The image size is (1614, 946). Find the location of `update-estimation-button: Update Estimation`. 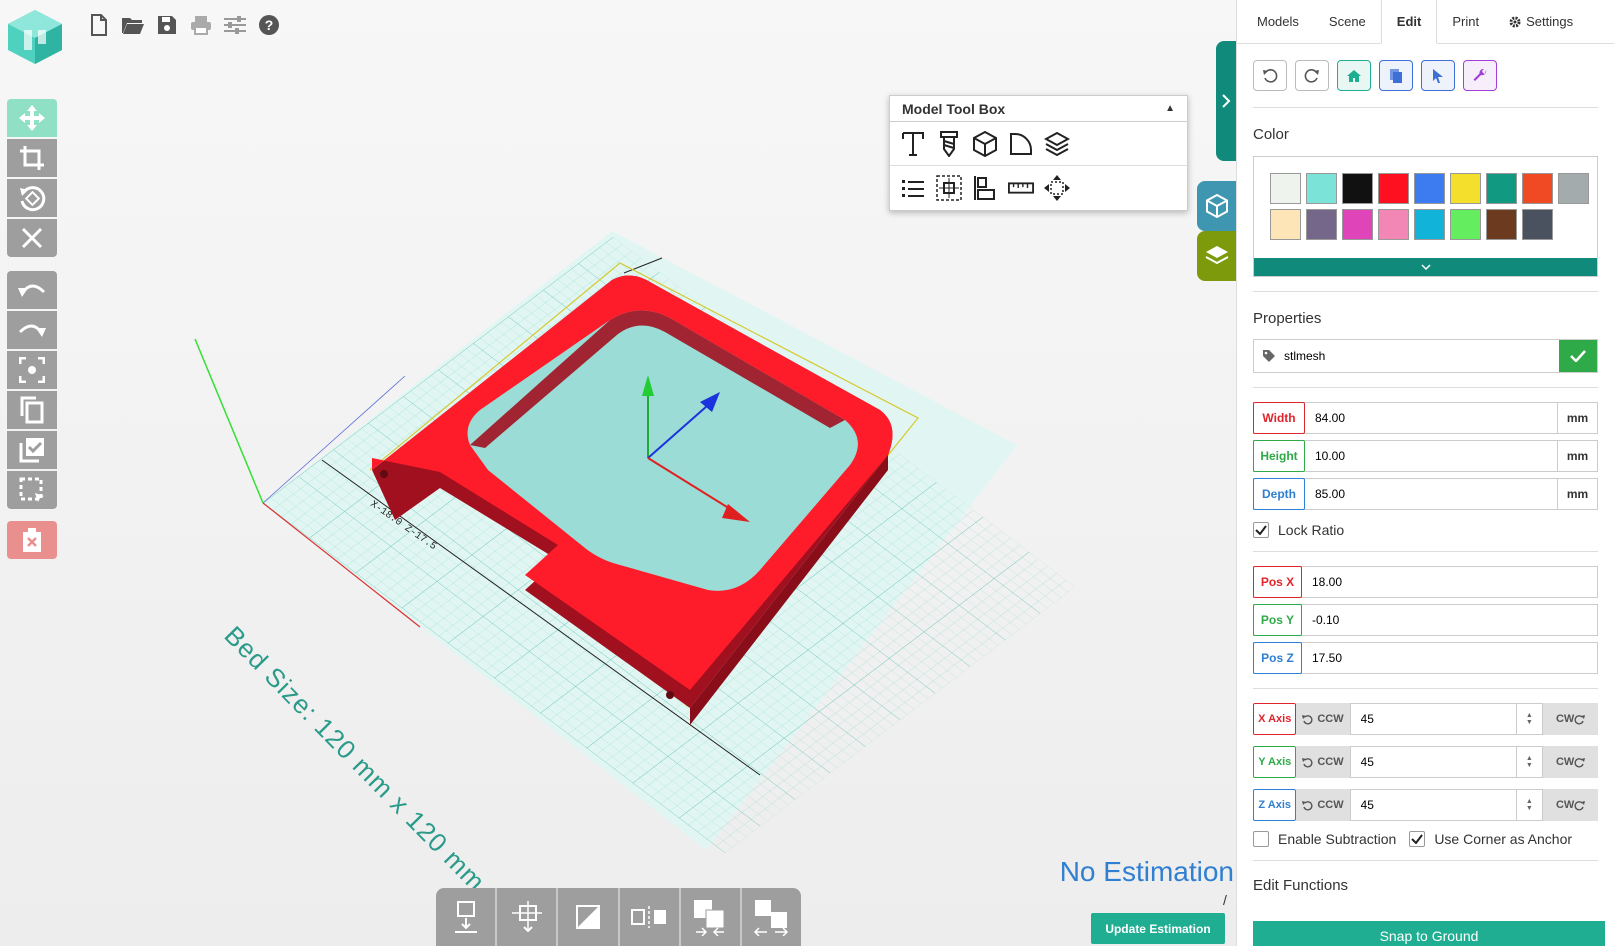

update-estimation-button: Update Estimation is located at coordinates (1158, 928).